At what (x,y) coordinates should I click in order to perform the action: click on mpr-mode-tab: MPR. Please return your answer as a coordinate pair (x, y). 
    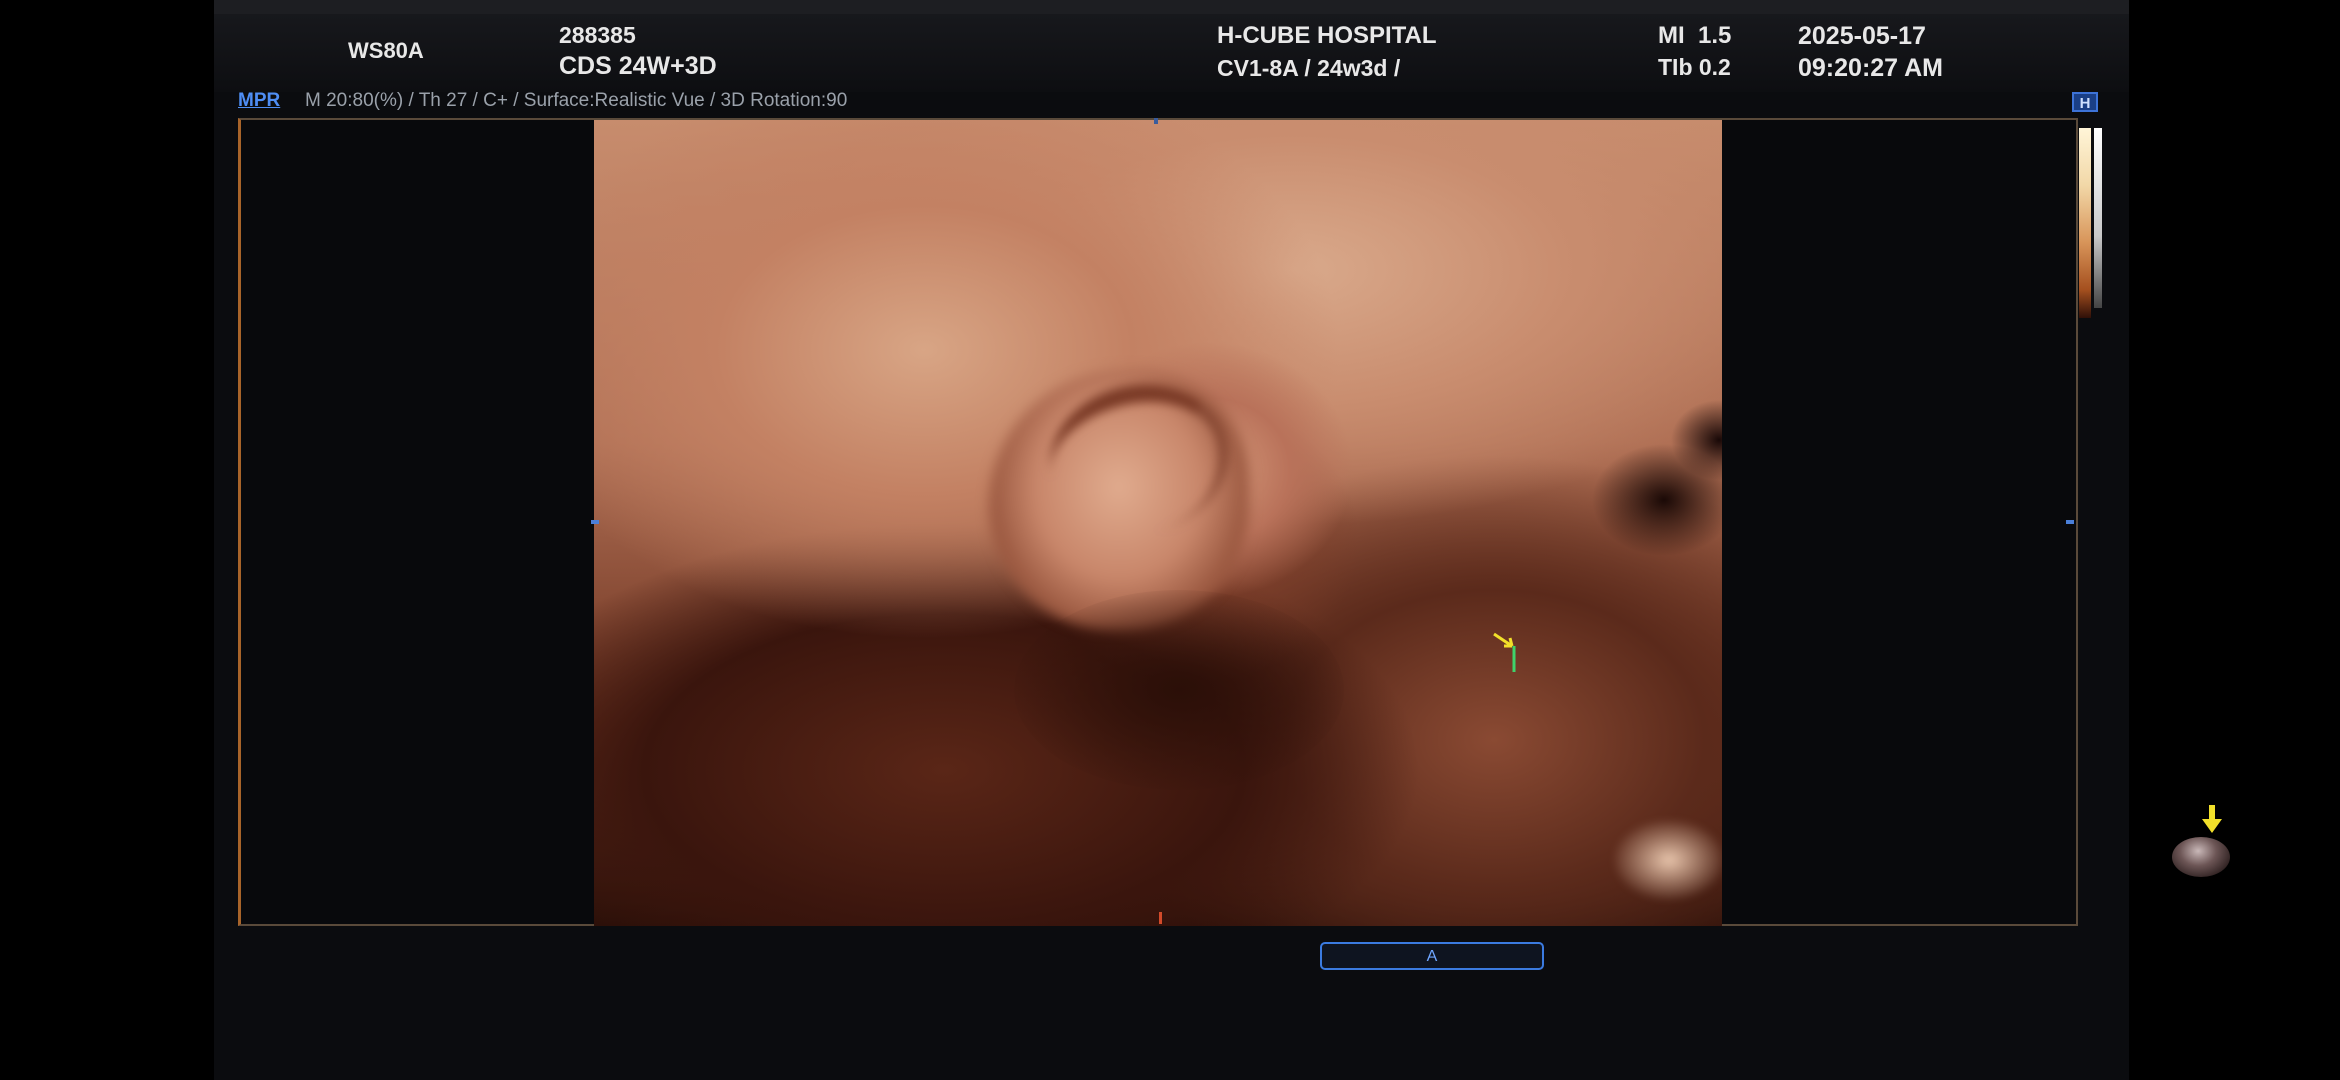
    Looking at the image, I should click on (259, 101).